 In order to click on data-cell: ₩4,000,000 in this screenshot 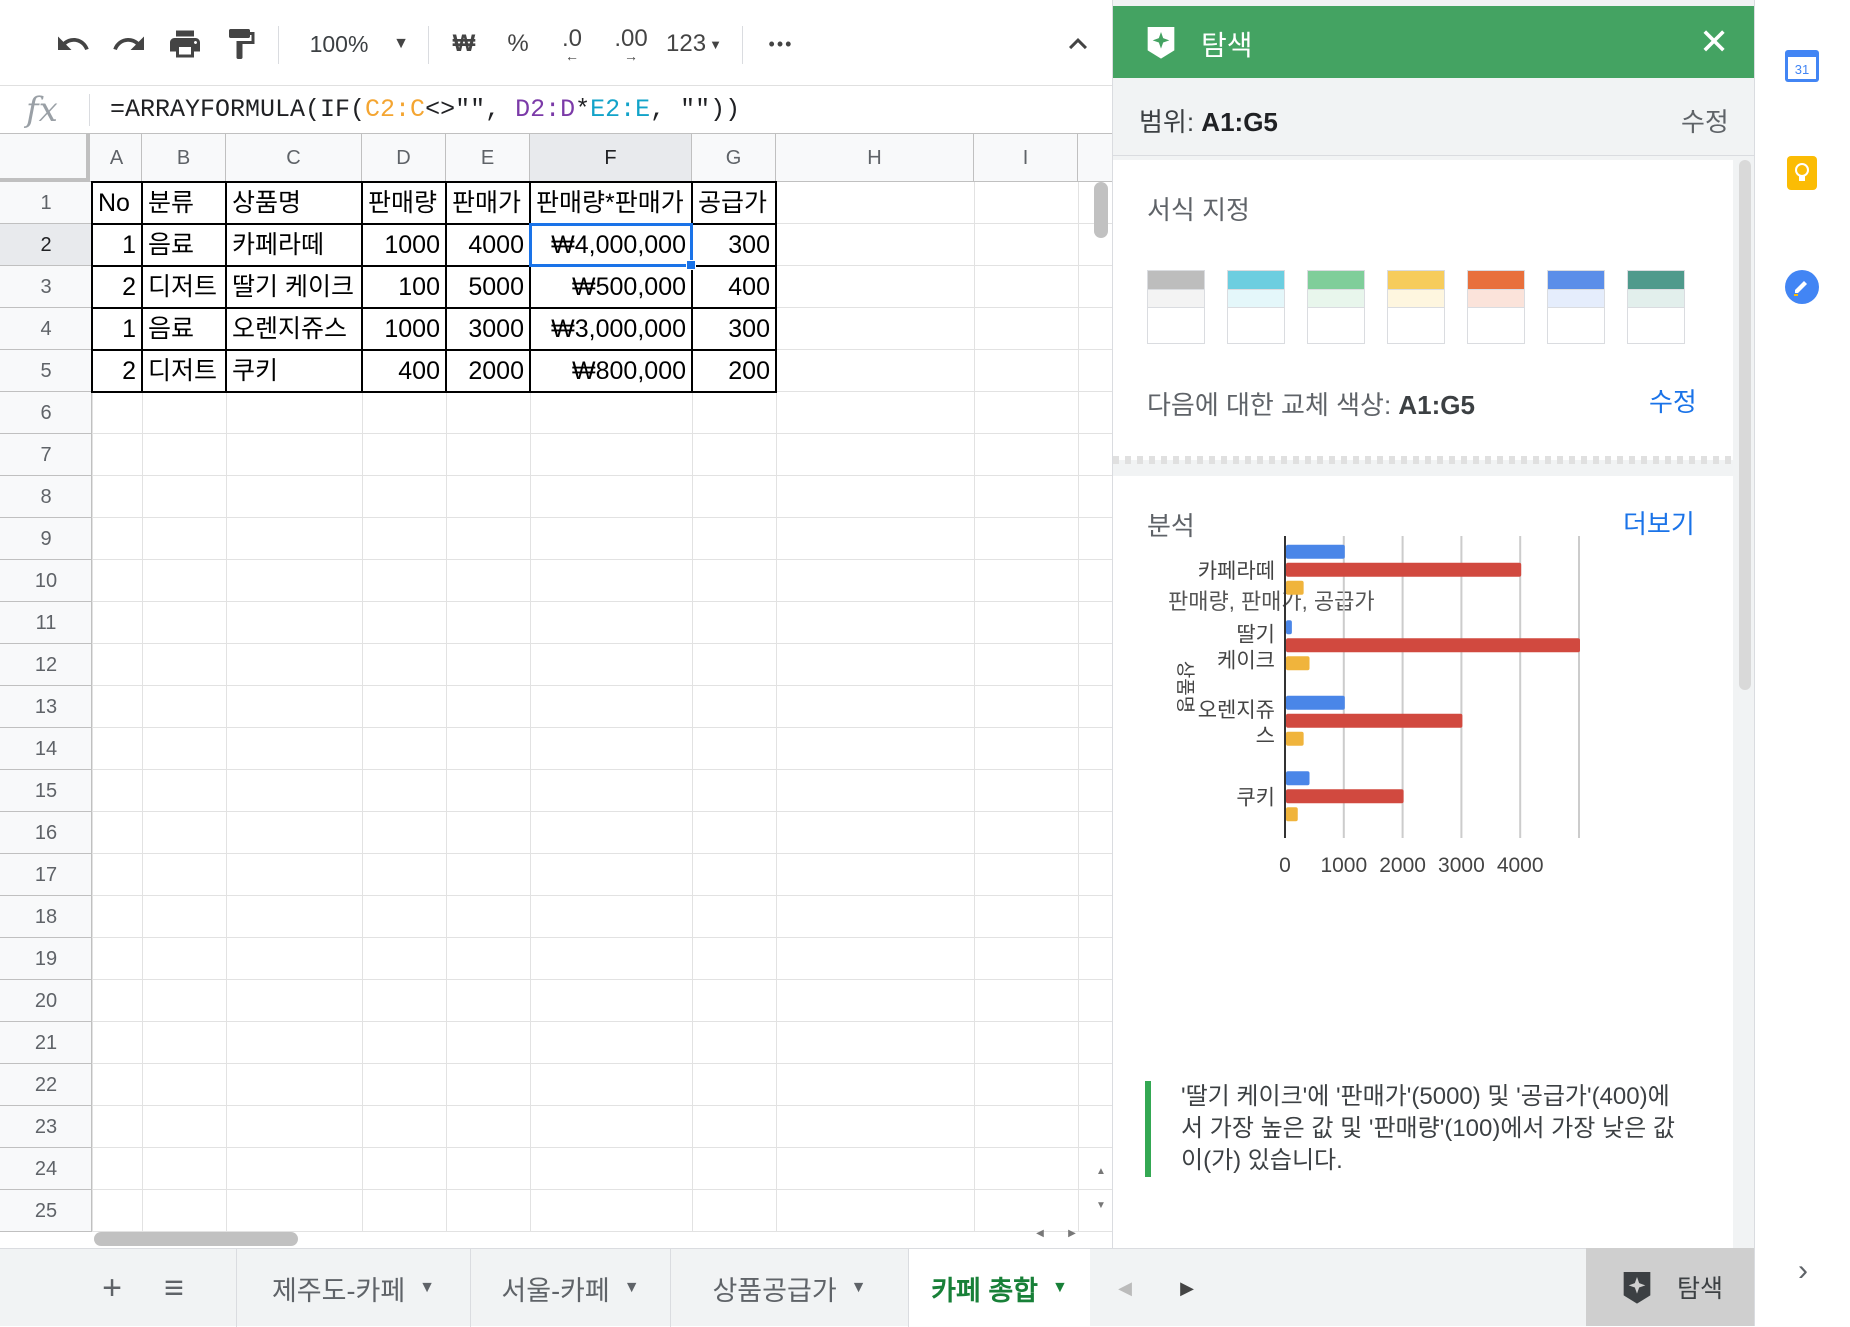, I will do `click(611, 245)`.